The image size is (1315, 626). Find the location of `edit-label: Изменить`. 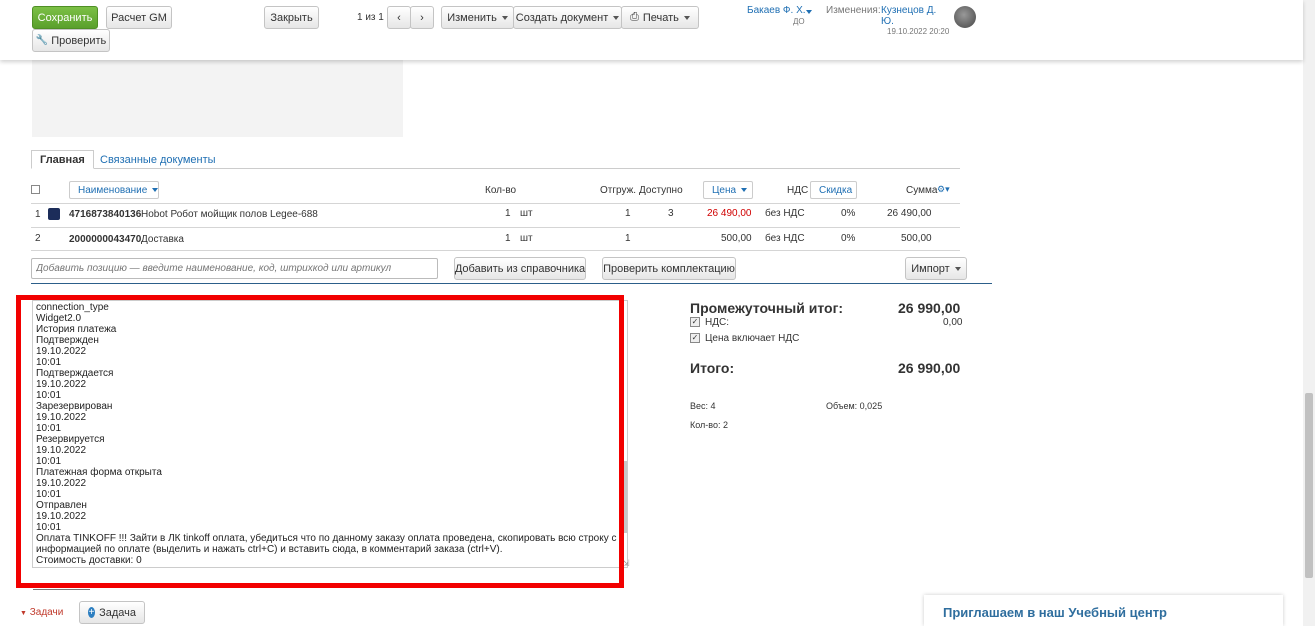

edit-label: Изменить is located at coordinates (472, 17).